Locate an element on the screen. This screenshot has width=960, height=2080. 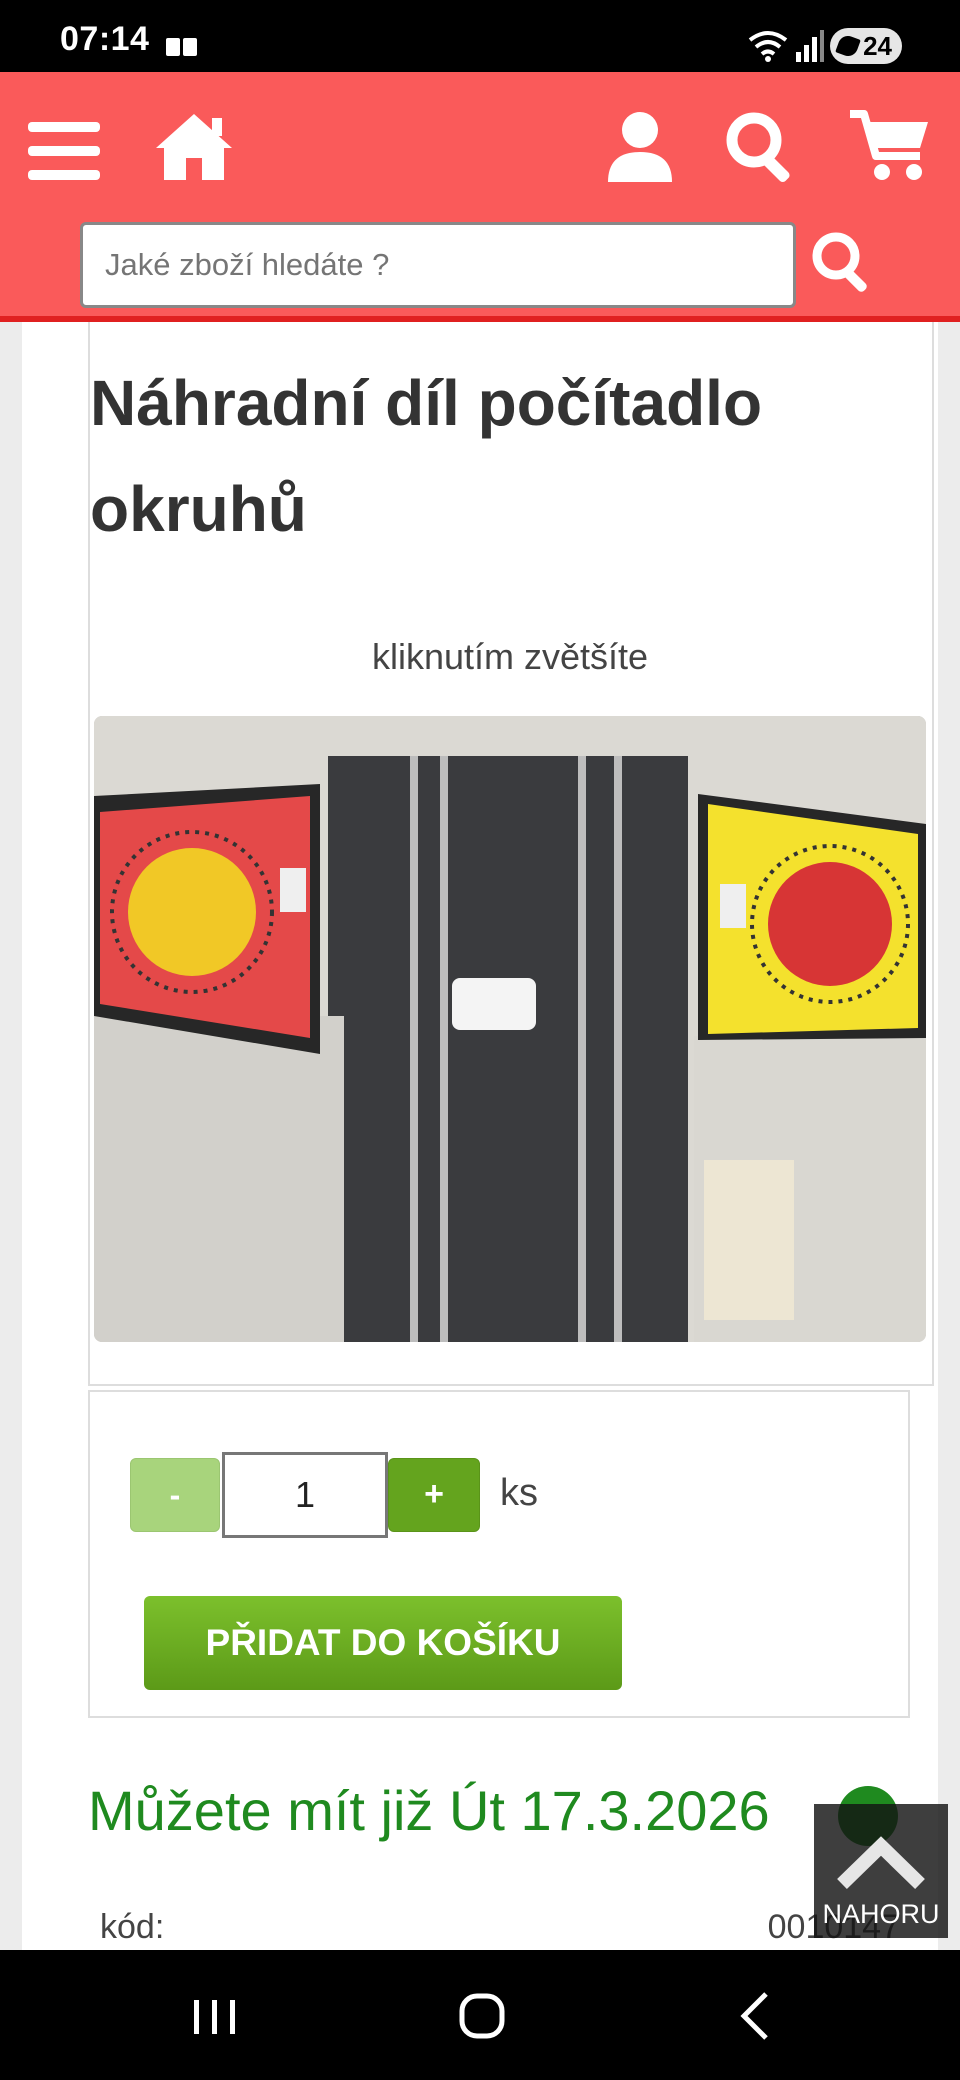
recent-apps-icon is located at coordinates (214, 2016).